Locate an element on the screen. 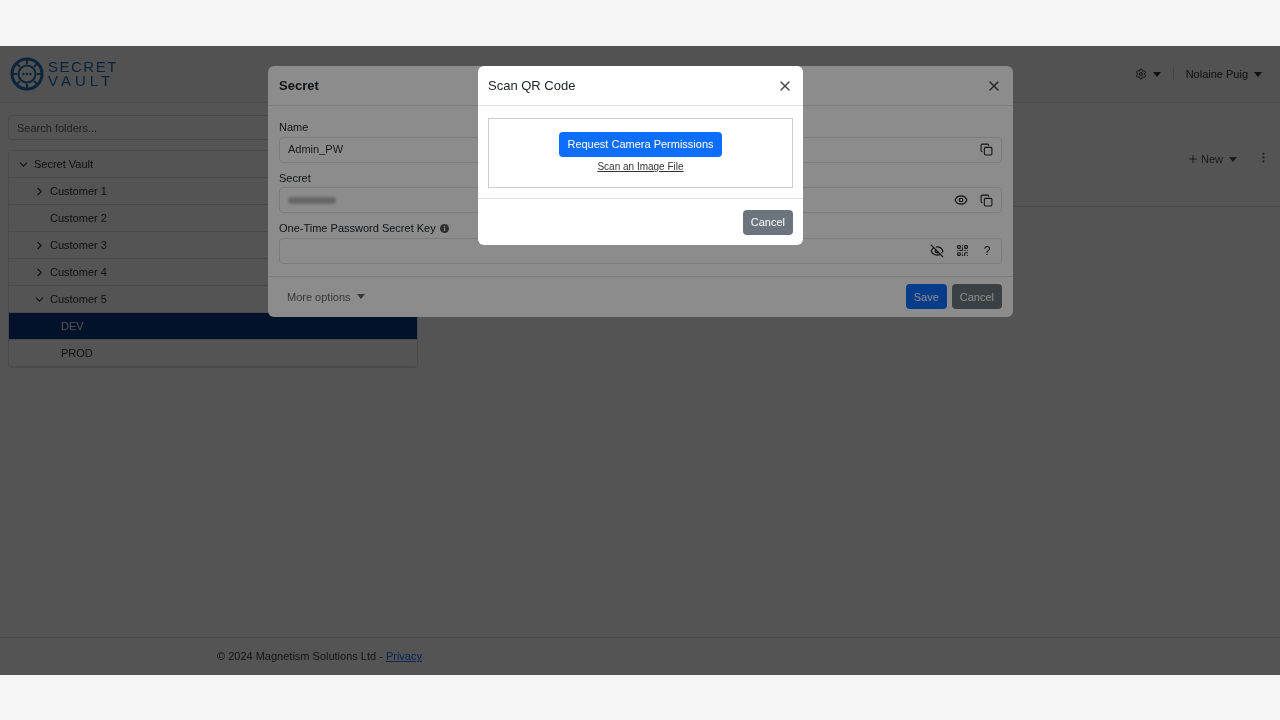 The width and height of the screenshot is (1280, 720). user-name: Nolaine Puig is located at coordinates (1216, 74).